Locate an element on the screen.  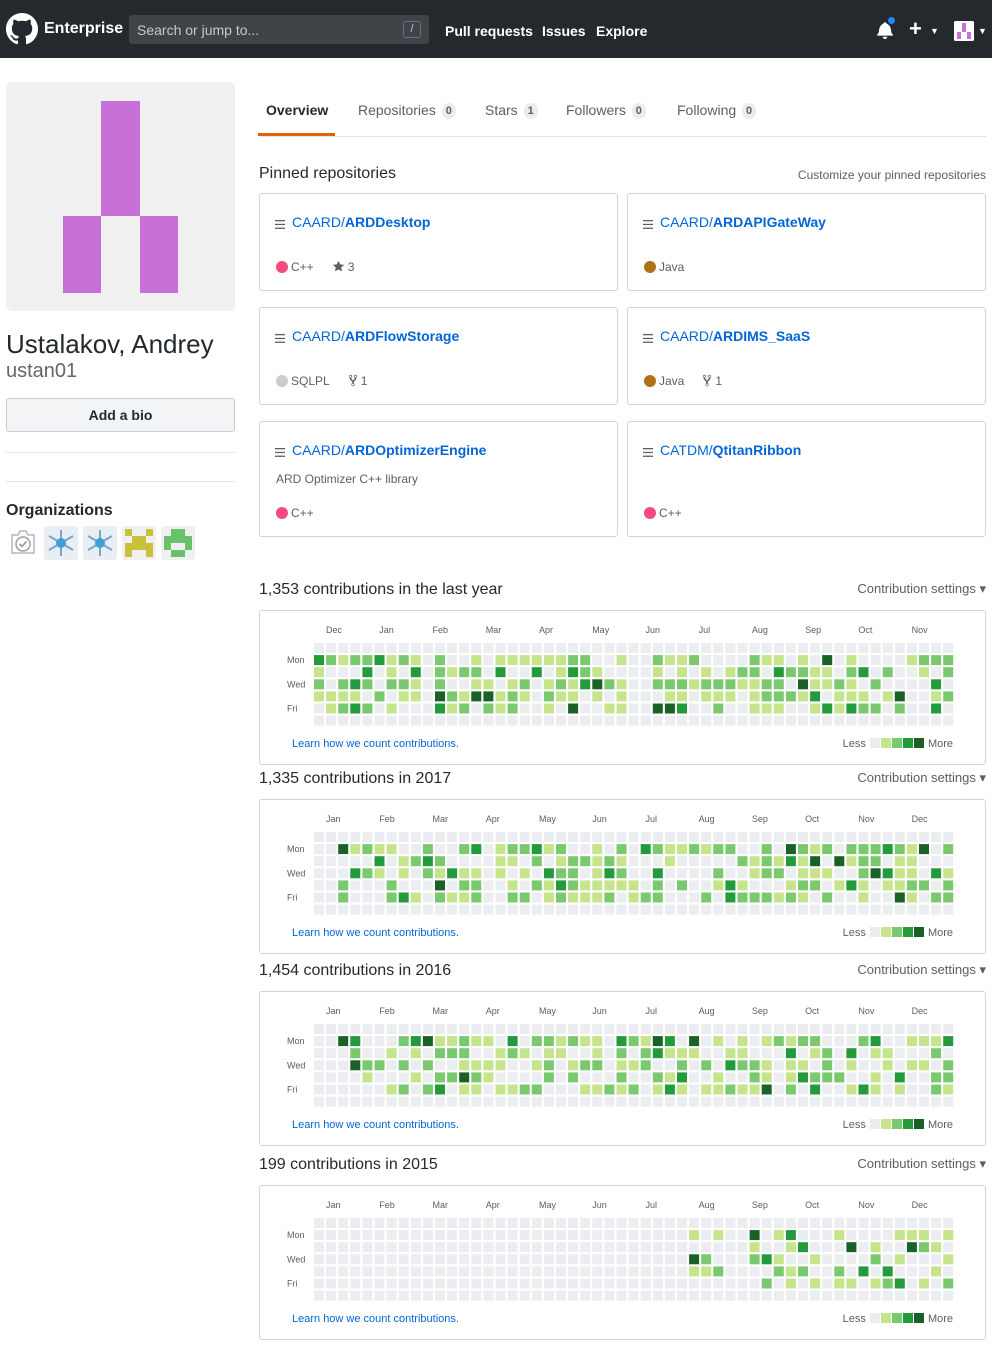
org-avatar-snowflake-icon is located at coordinates (61, 543).